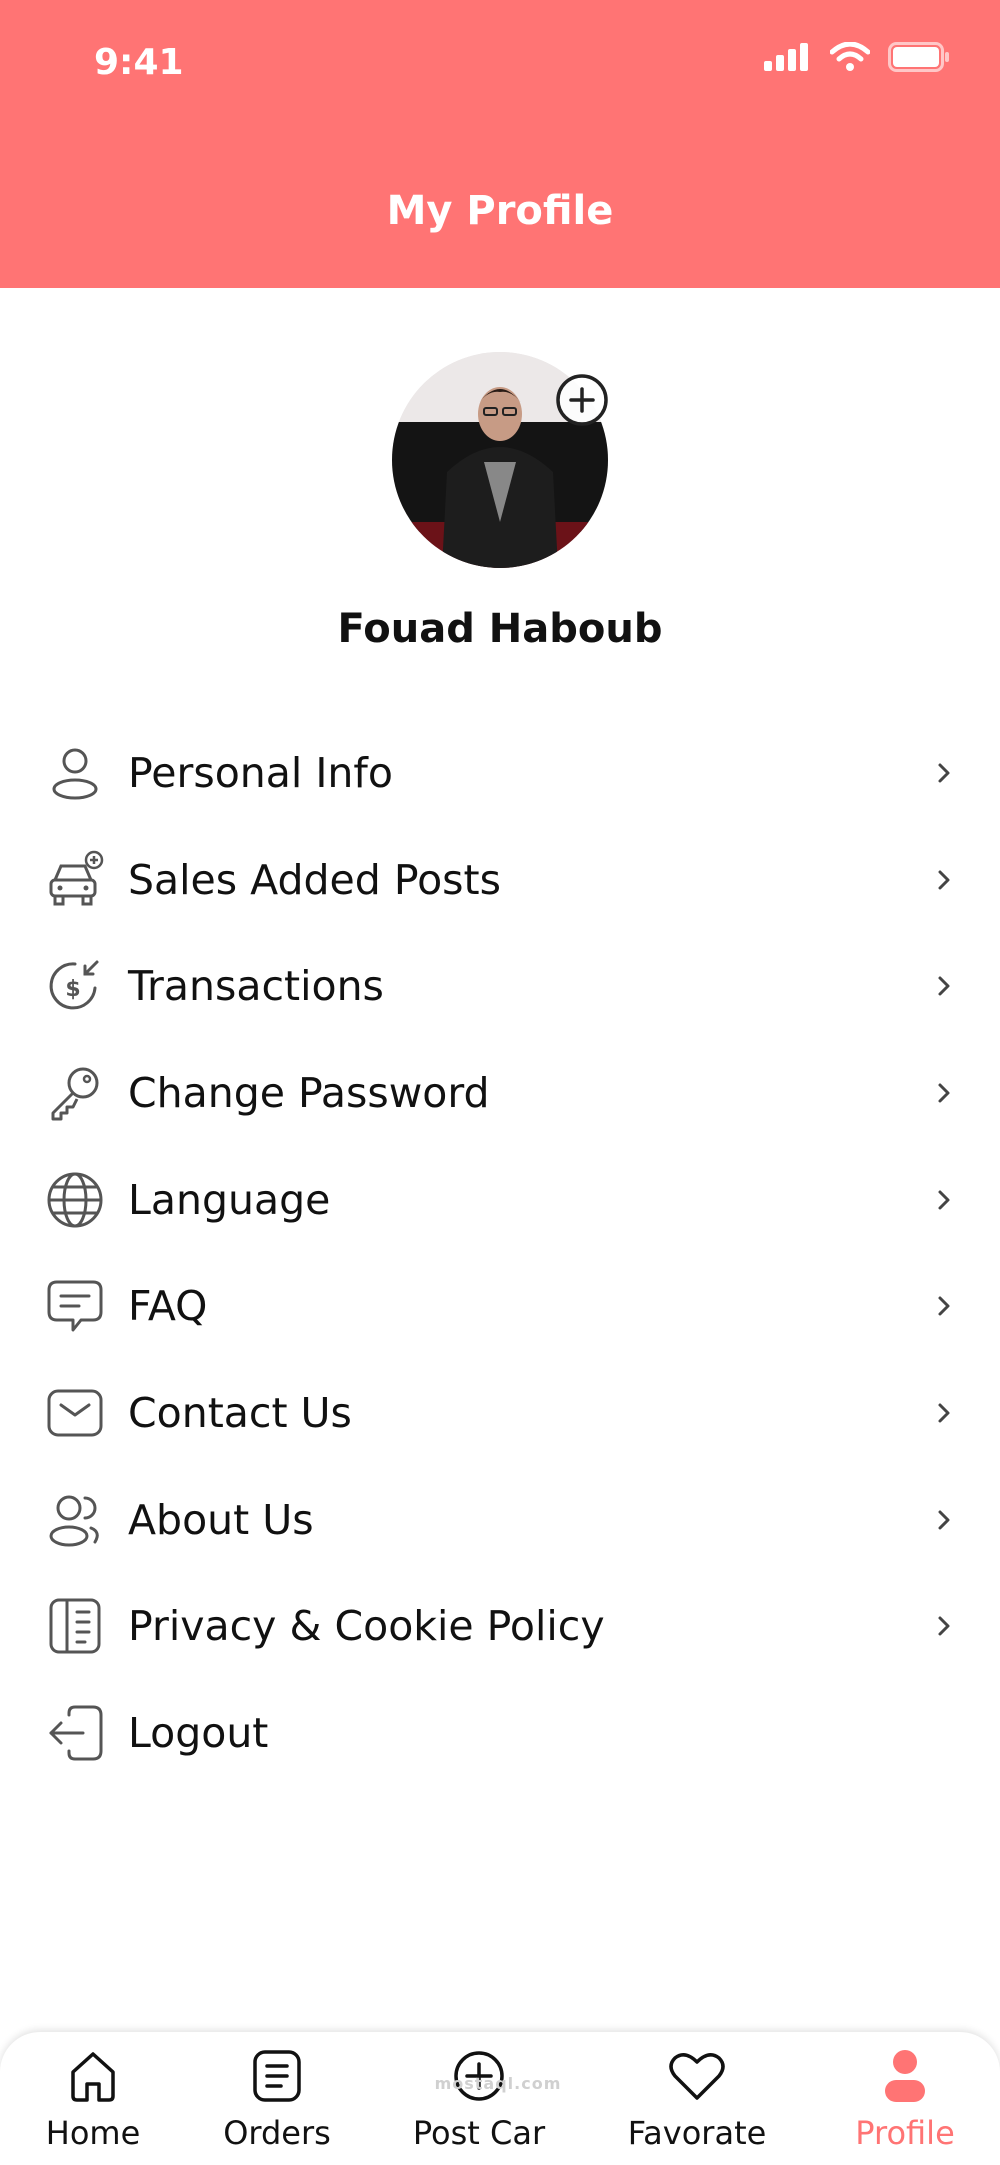 The width and height of the screenshot is (1000, 2165). I want to click on tab-label: Favorate, so click(697, 2133).